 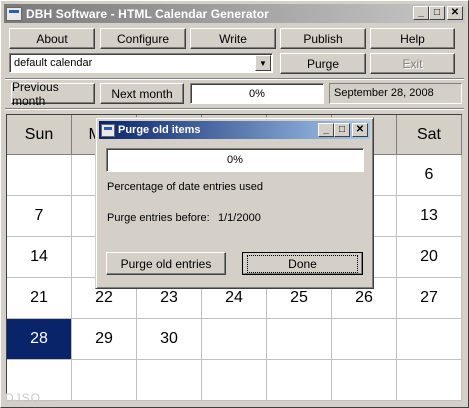 I want to click on purge-before-label: Purge entries before:, so click(x=158, y=218).